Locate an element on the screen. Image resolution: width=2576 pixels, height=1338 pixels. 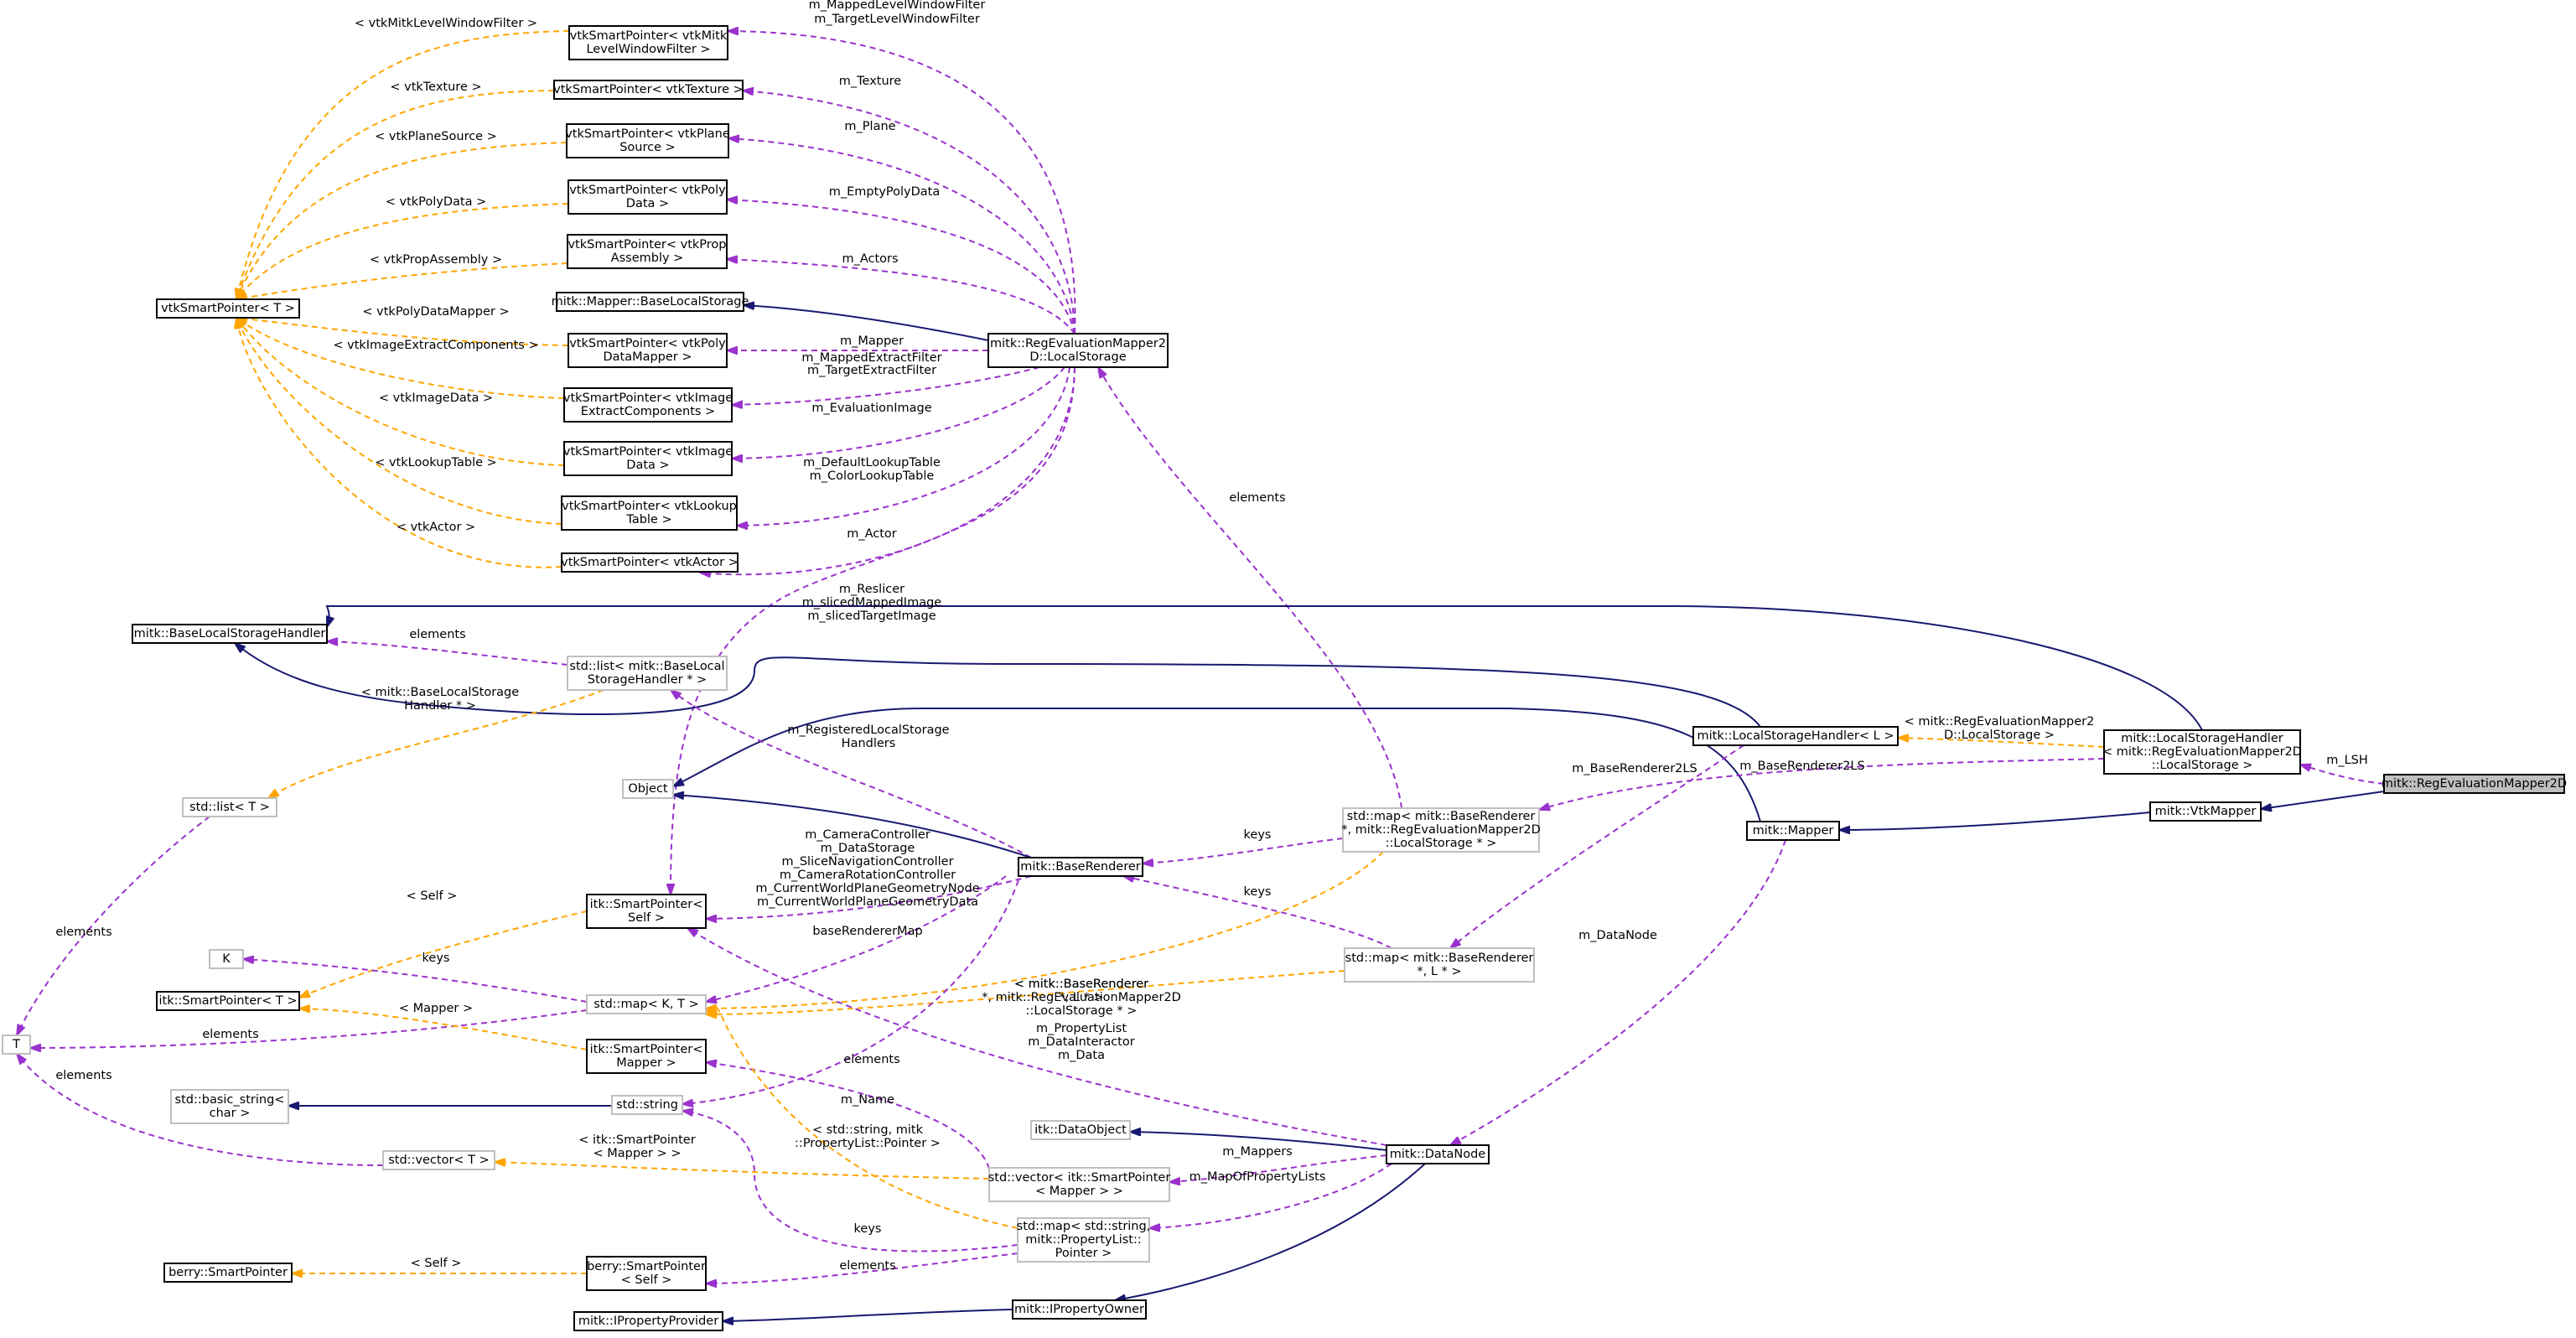
class-node-lookup: vtkSmartPointer< vtkLookupTable > is located at coordinates (649, 513).